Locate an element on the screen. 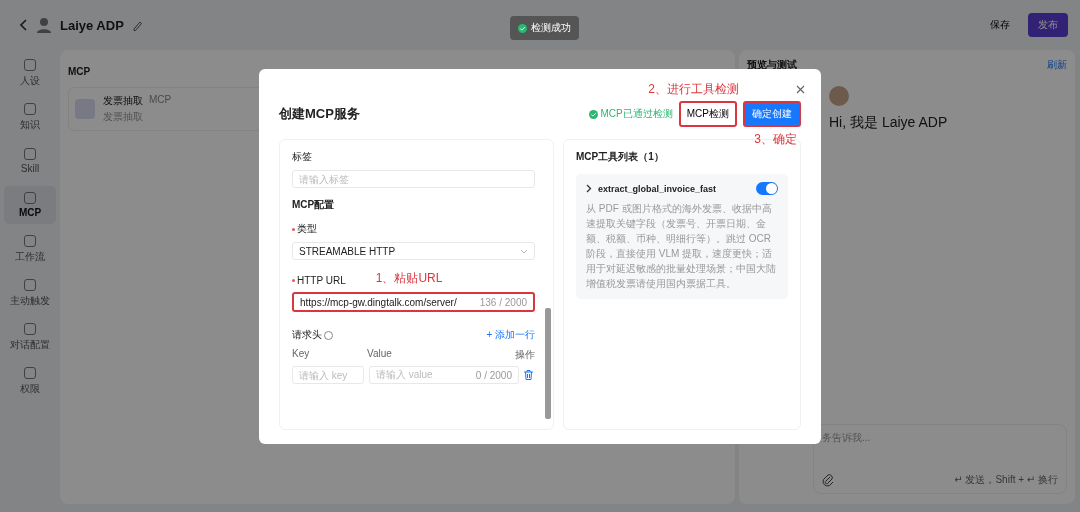 The image size is (1080, 512). success-toast: 检测成功 is located at coordinates (544, 28).